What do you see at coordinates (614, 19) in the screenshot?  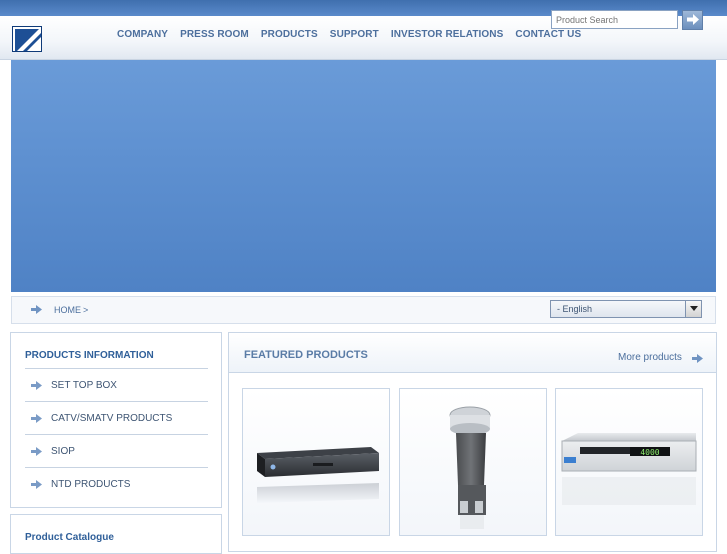 I see `product-search-input` at bounding box center [614, 19].